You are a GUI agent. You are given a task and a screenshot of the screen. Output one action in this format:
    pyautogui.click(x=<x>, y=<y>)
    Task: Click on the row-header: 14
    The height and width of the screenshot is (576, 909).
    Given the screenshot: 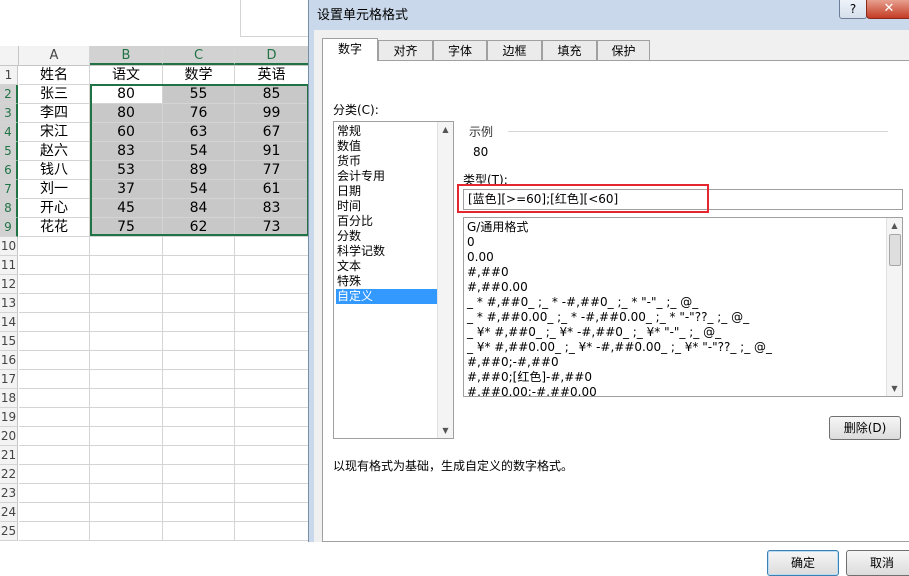 What is the action you would take?
    pyautogui.click(x=9, y=322)
    